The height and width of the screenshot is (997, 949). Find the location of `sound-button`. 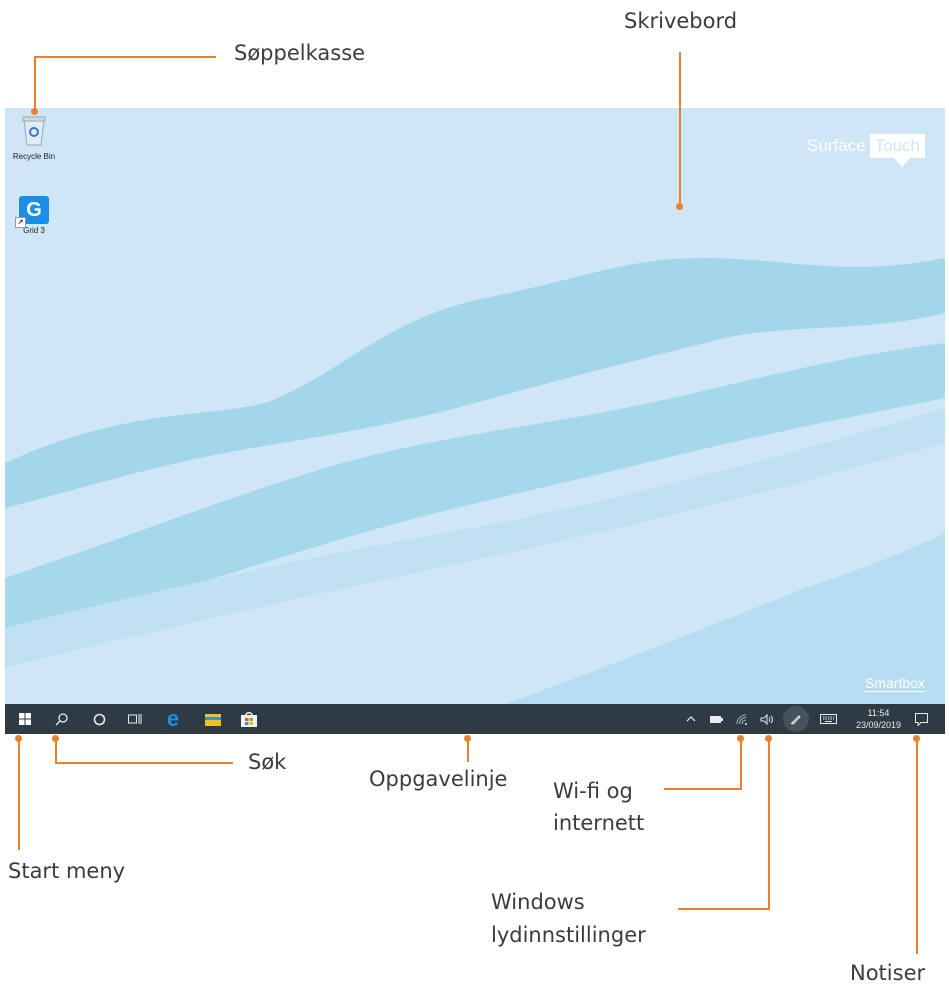

sound-button is located at coordinates (767, 719).